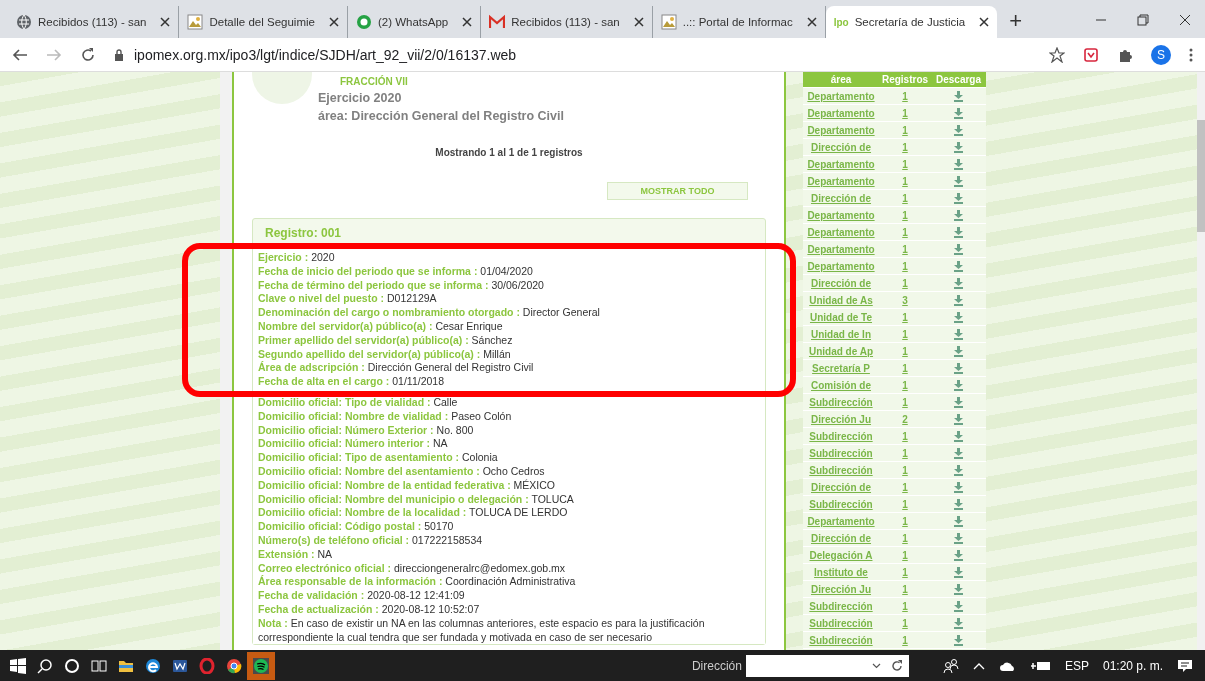 Image resolution: width=1205 pixels, height=681 pixels. Describe the element at coordinates (905, 419) in the screenshot. I see `count-link: 2` at that location.